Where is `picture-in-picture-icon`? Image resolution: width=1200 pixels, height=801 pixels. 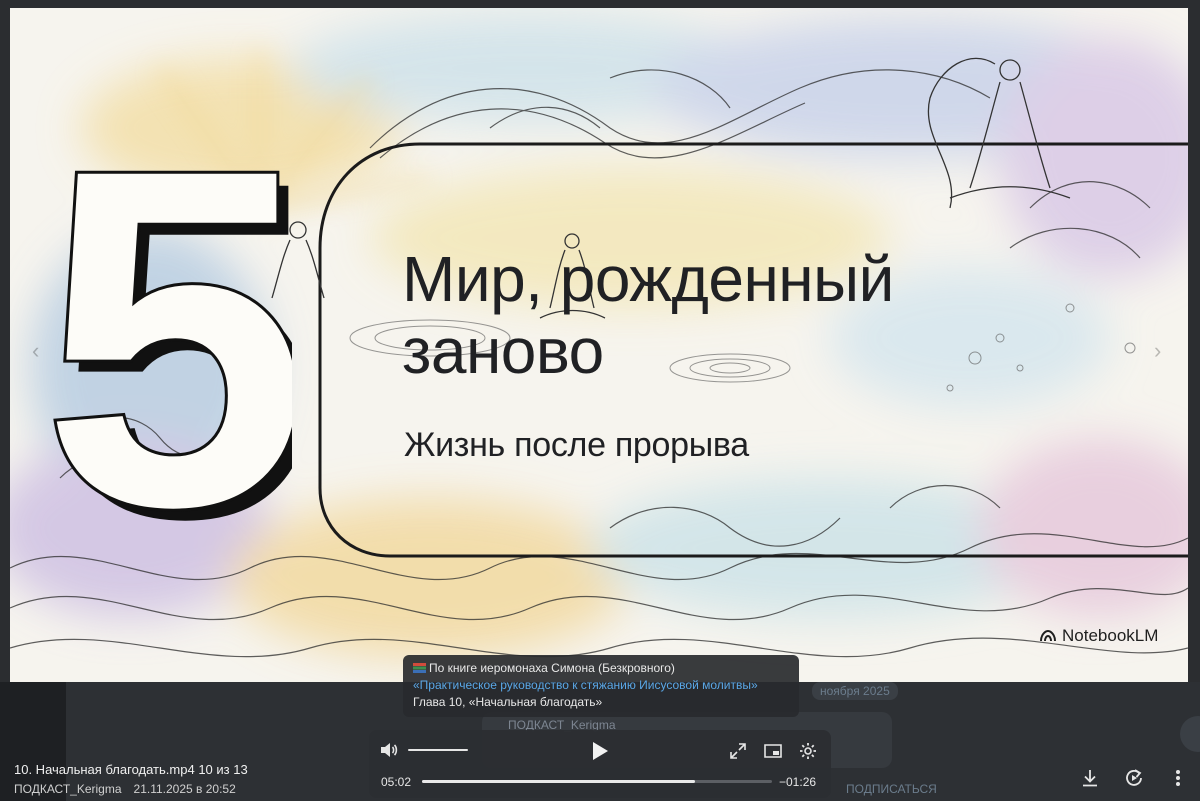
picture-in-picture-icon is located at coordinates (773, 751).